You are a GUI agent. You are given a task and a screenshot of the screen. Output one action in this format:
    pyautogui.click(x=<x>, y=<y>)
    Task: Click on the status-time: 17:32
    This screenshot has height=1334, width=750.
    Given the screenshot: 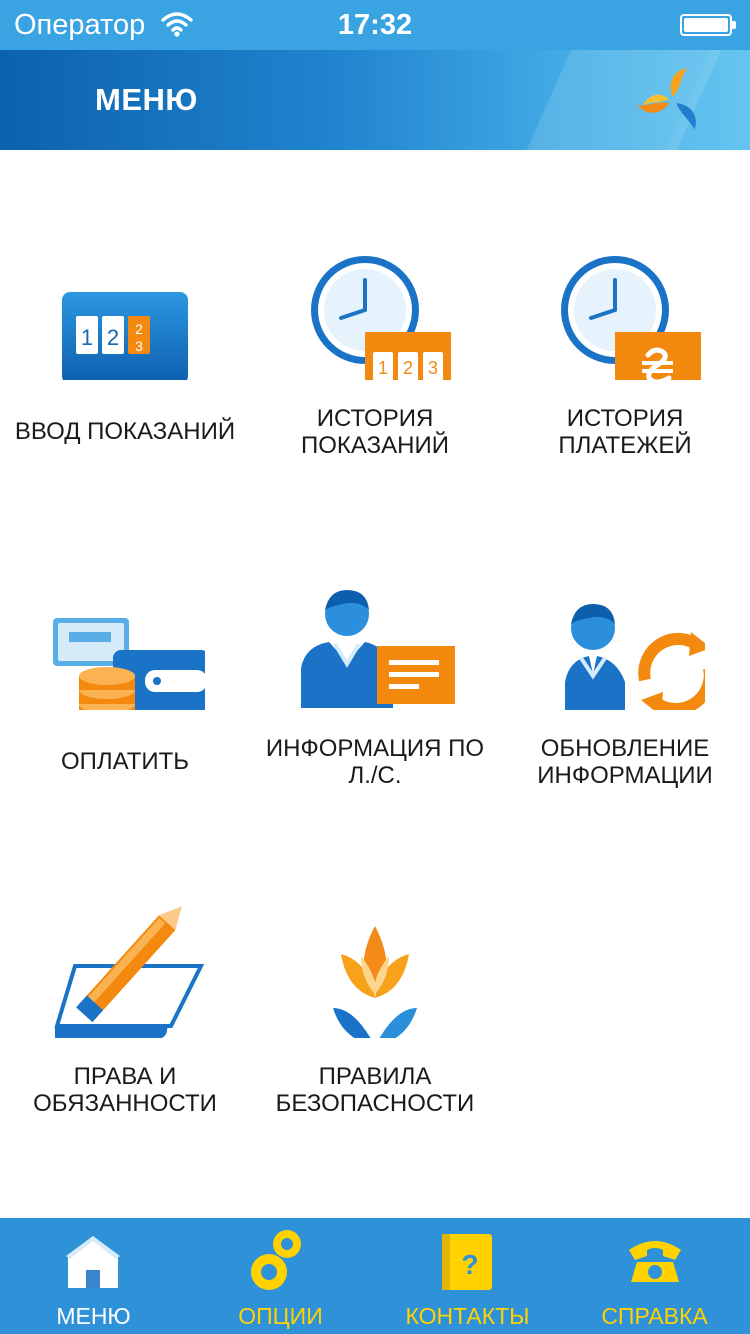 What is the action you would take?
    pyautogui.click(x=375, y=25)
    